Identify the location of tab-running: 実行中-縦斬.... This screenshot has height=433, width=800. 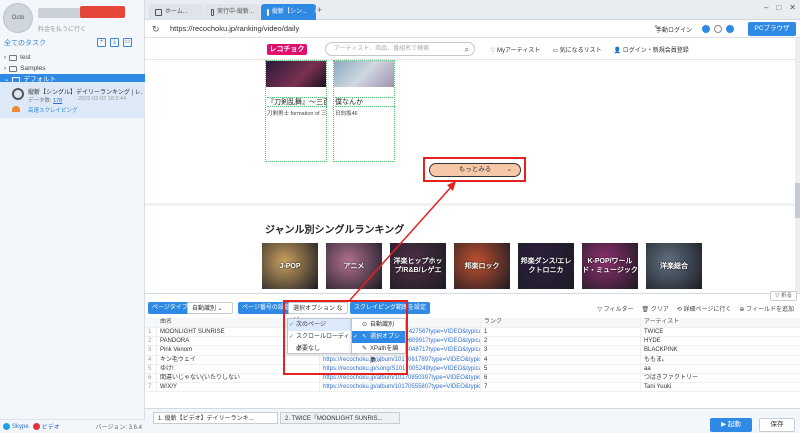
(232, 12).